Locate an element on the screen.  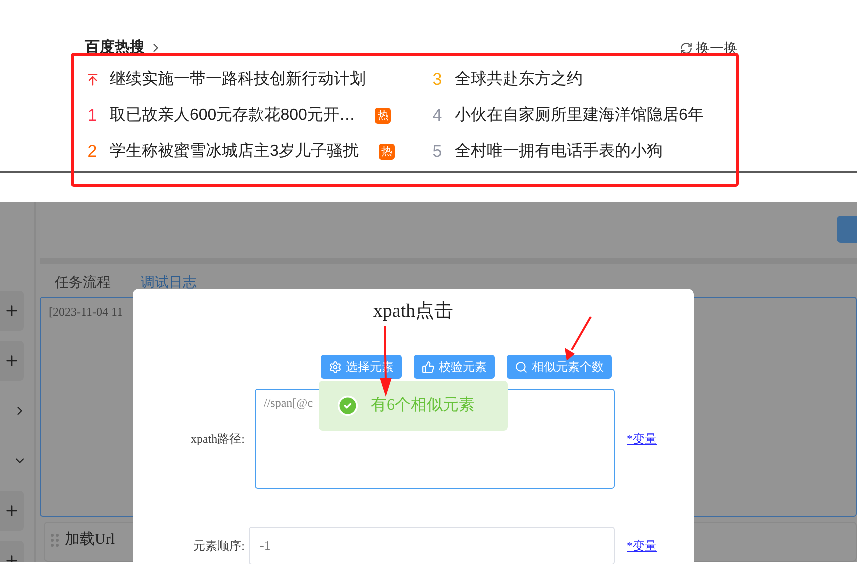
hot-search-link: 继续实施一带一路科技创新行动计划 is located at coordinates (238, 80).